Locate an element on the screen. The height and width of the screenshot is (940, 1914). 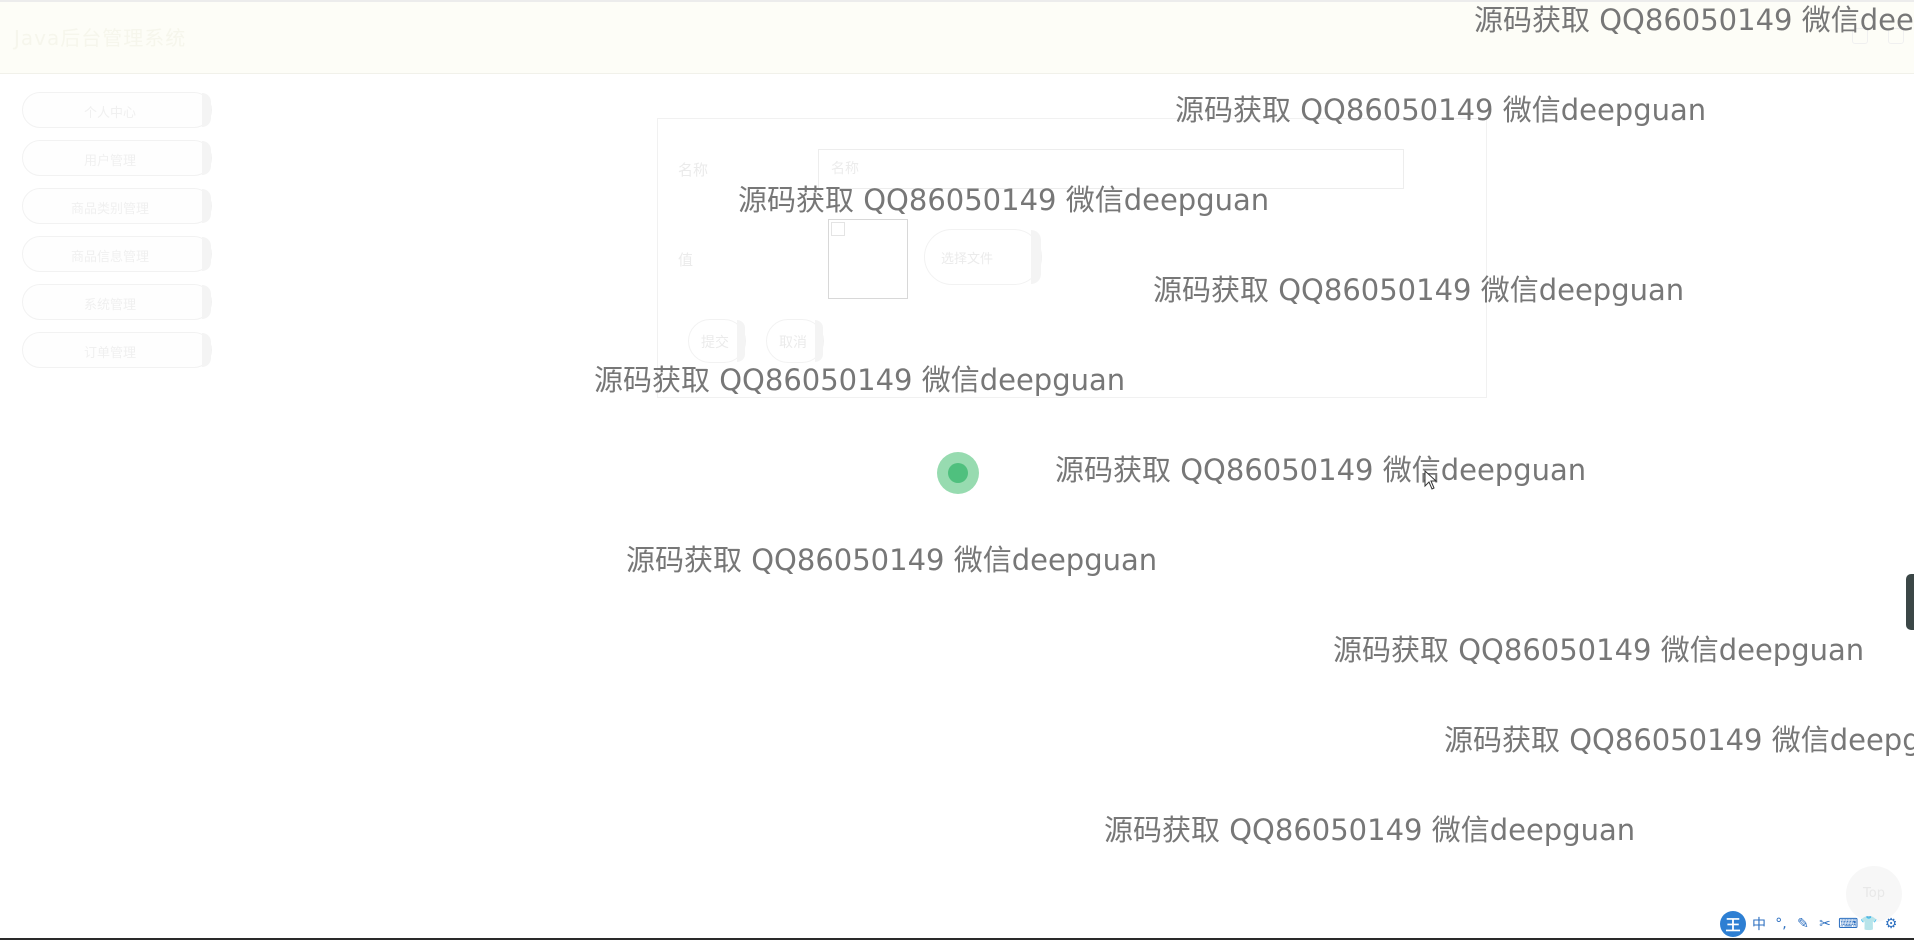
sidebar-item-label: 系统管理 is located at coordinates (109, 305).